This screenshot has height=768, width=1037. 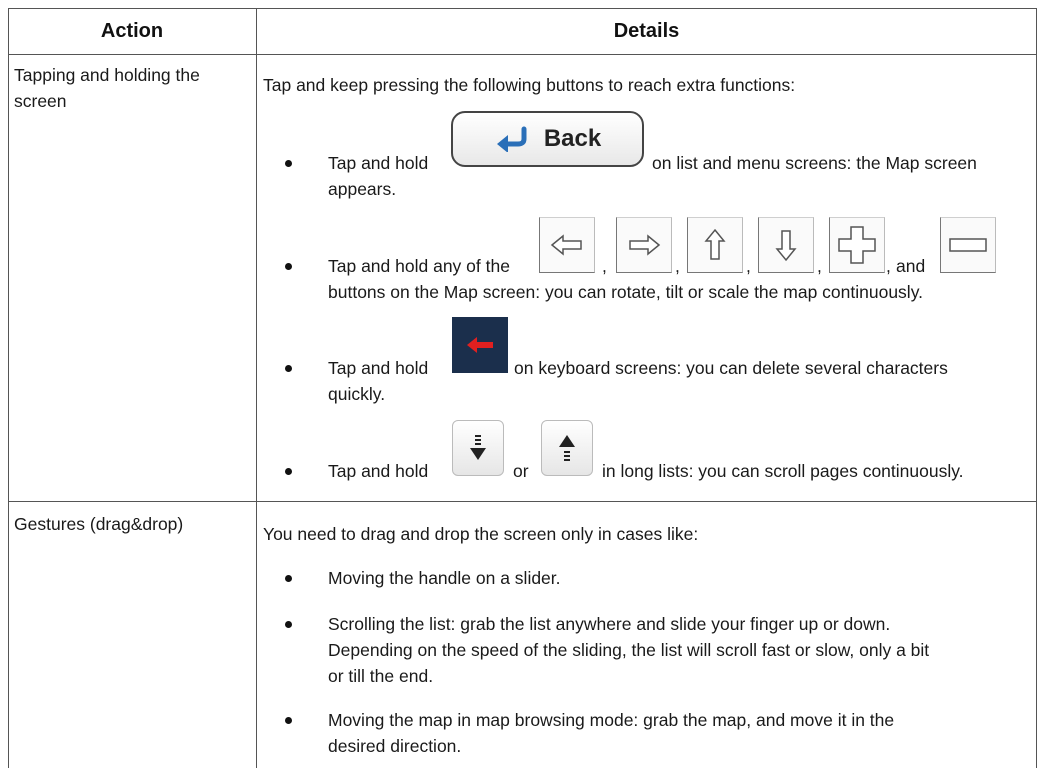 I want to click on arrow-up-button-image, so click(x=715, y=245).